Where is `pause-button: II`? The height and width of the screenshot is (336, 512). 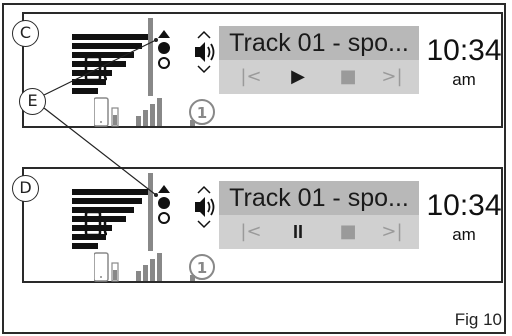
pause-button: II is located at coordinates (298, 232).